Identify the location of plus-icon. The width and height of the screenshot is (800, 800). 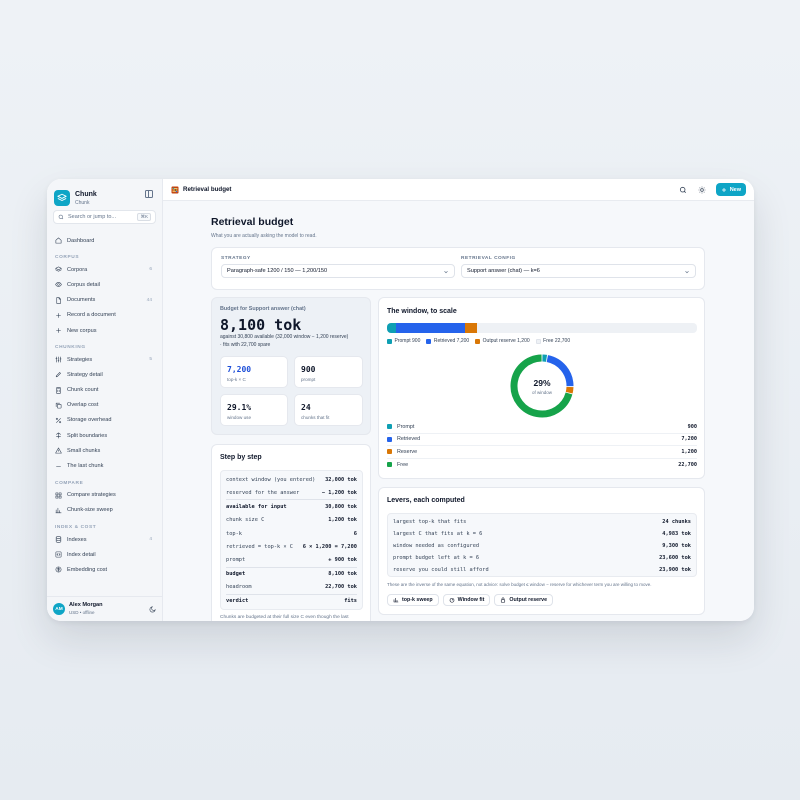
(58, 315).